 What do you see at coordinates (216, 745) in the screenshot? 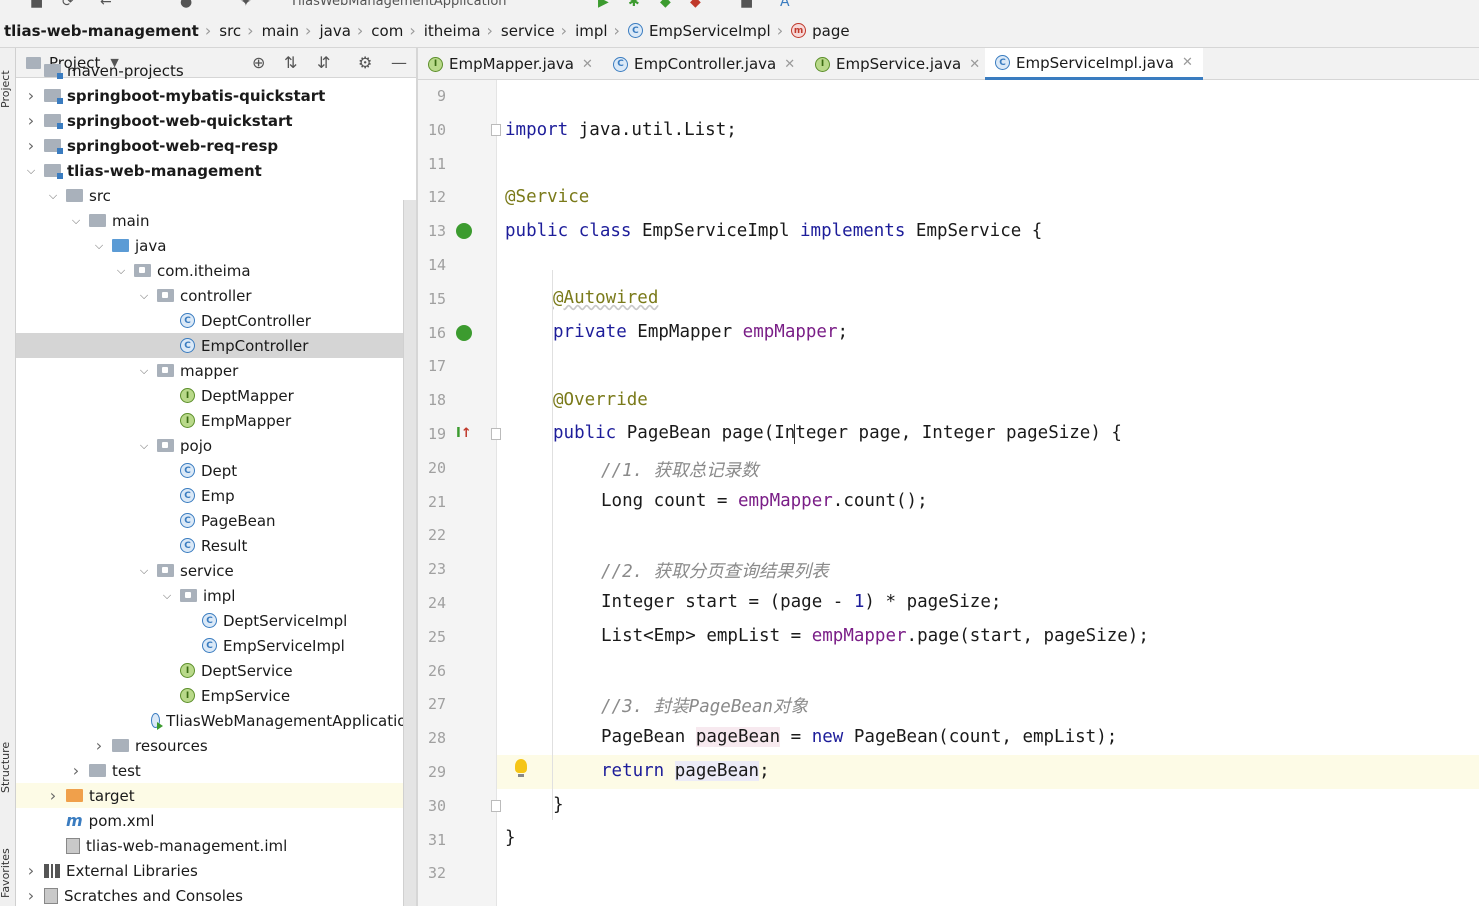
I see `tree-item: › resources` at bounding box center [216, 745].